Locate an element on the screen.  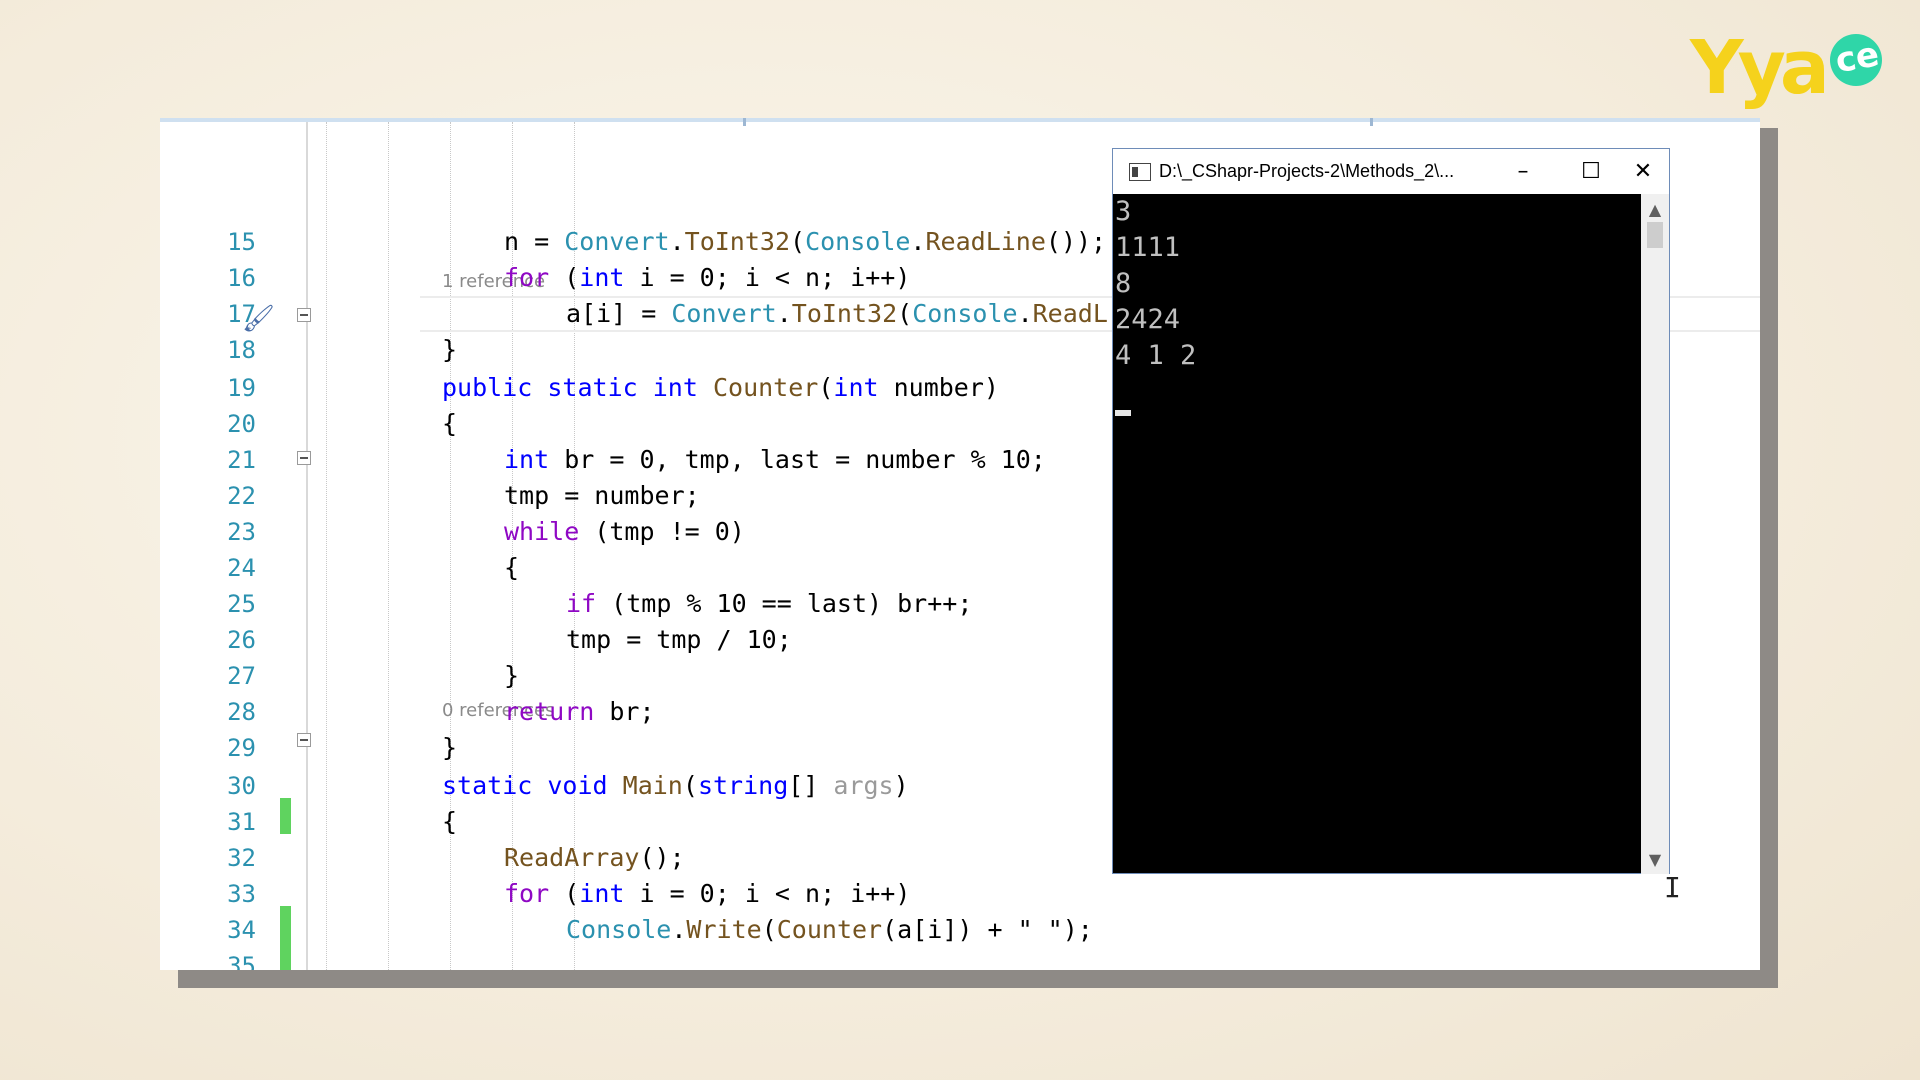
code-line: tmp = number; is located at coordinates (602, 496).